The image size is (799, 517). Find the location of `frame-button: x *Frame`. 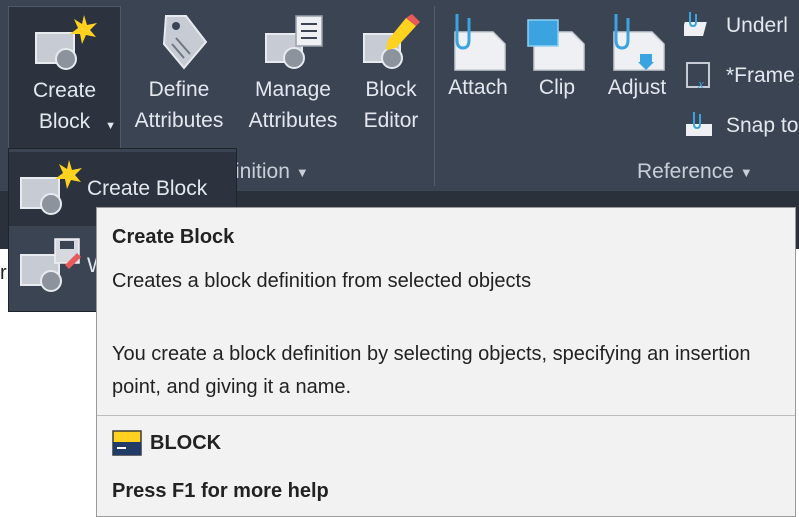

frame-button: x *Frame is located at coordinates (739, 76).